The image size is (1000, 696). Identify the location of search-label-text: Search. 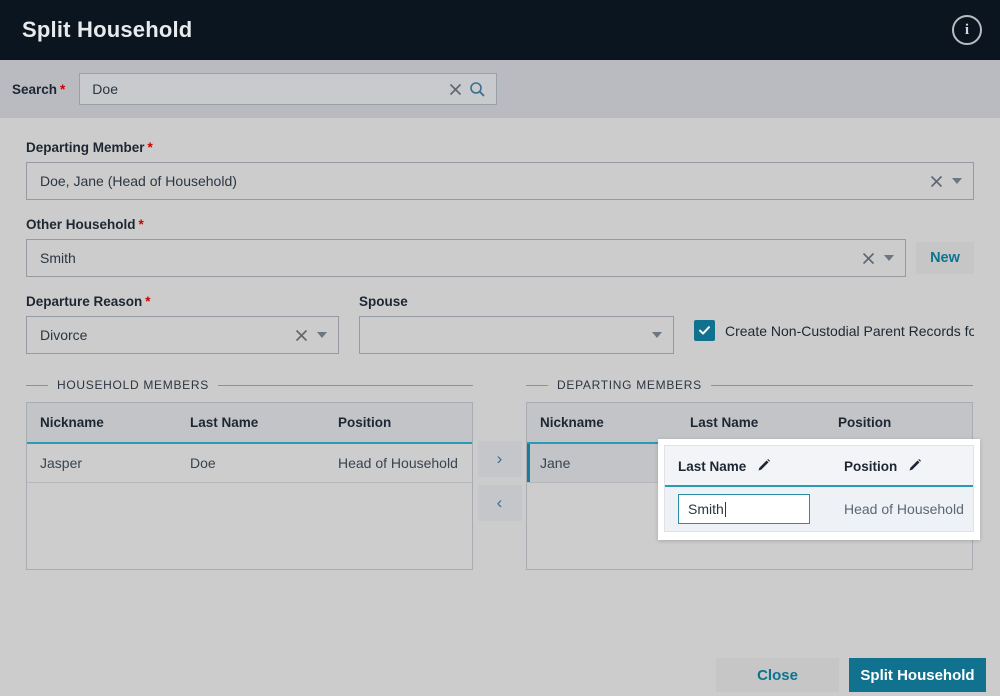
(35, 89).